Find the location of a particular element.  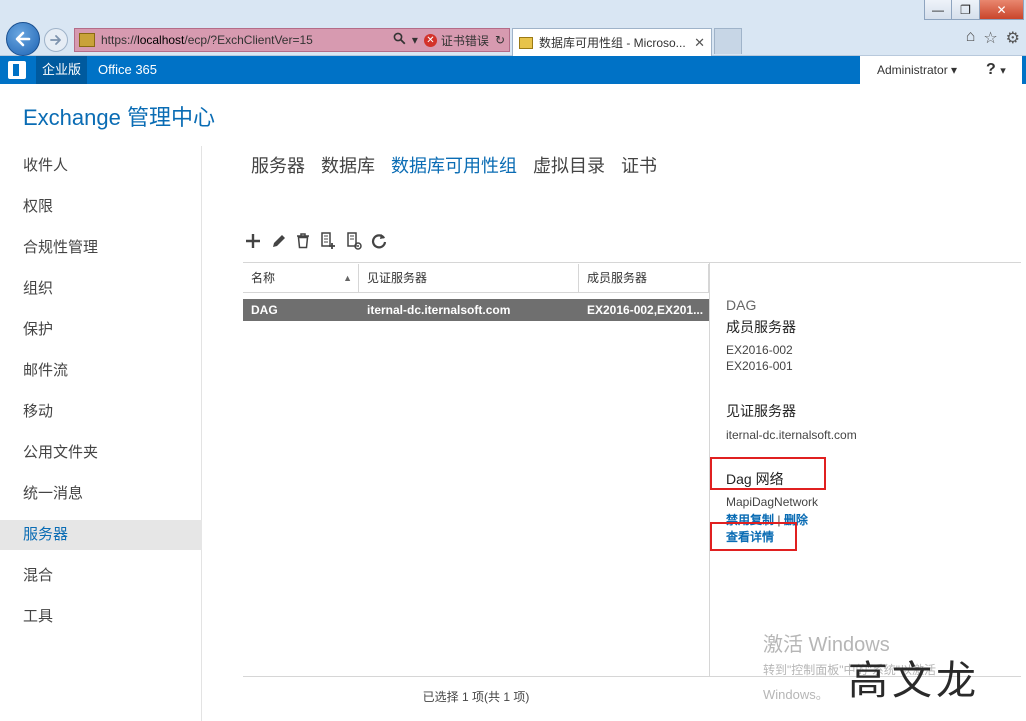

tab-certificates: 证书 is located at coordinates (639, 165).